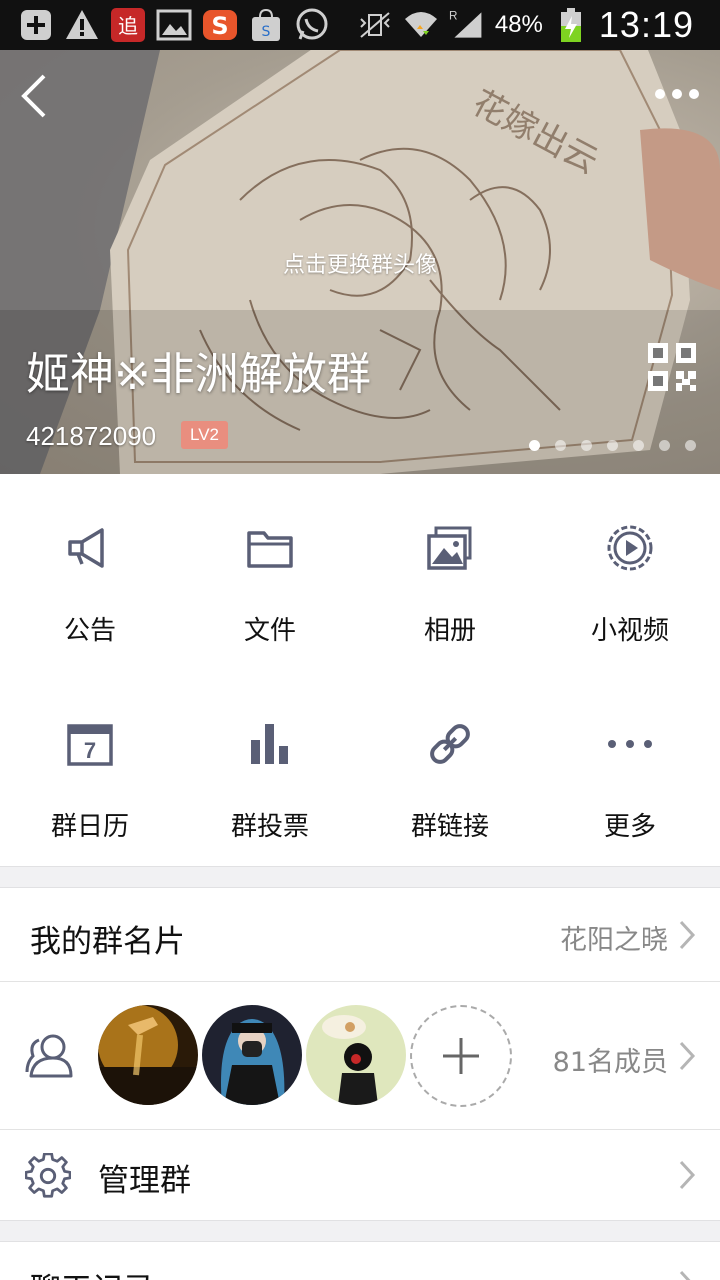  Describe the element at coordinates (90, 750) in the screenshot. I see `svg-text: 7` at that location.